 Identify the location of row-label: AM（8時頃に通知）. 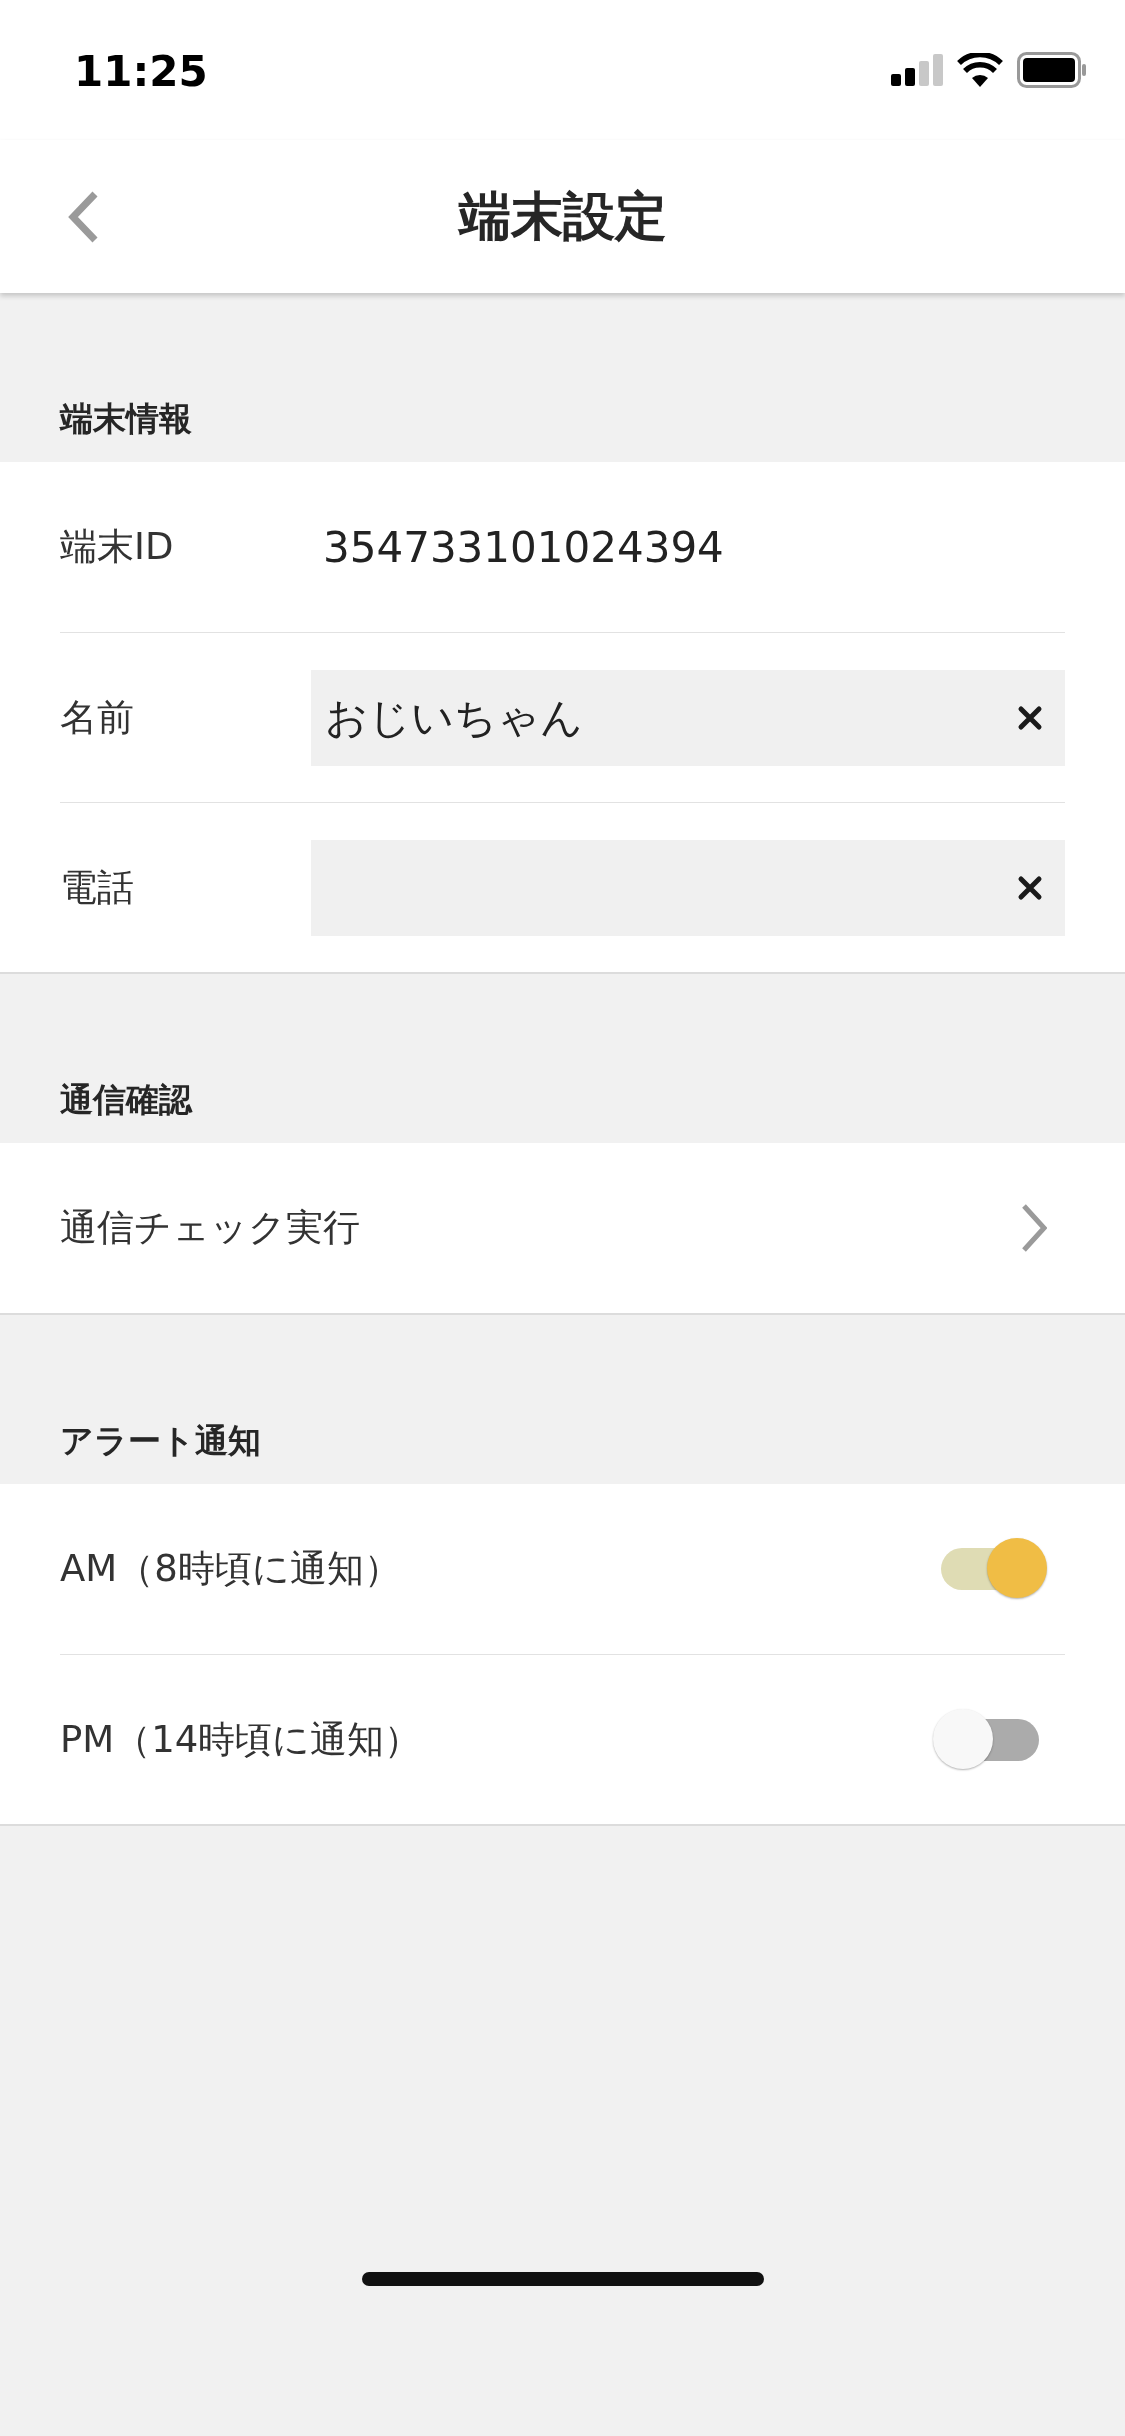
(231, 1569).